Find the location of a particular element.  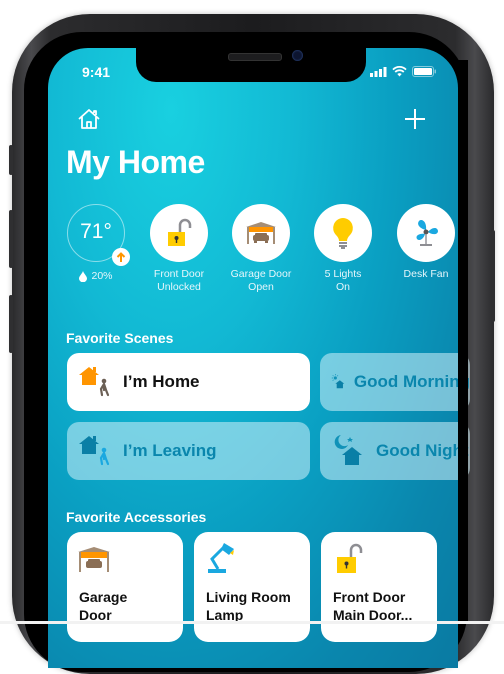

scene-label: Good Night is located at coordinates (422, 450).